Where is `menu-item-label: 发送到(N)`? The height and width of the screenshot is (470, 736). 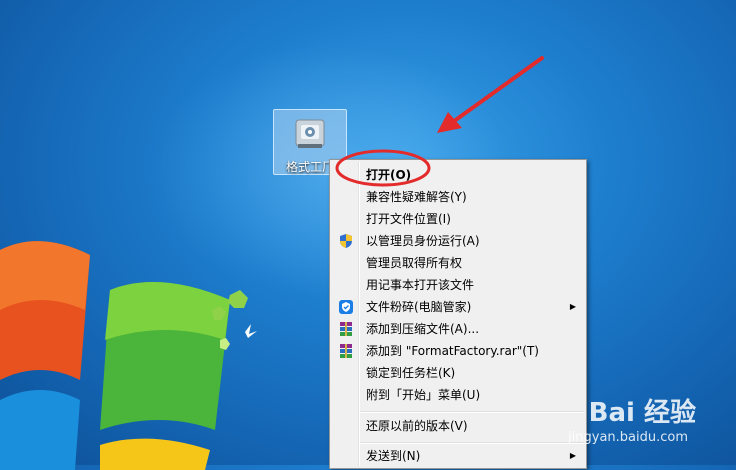
menu-item-label: 发送到(N) is located at coordinates (393, 456).